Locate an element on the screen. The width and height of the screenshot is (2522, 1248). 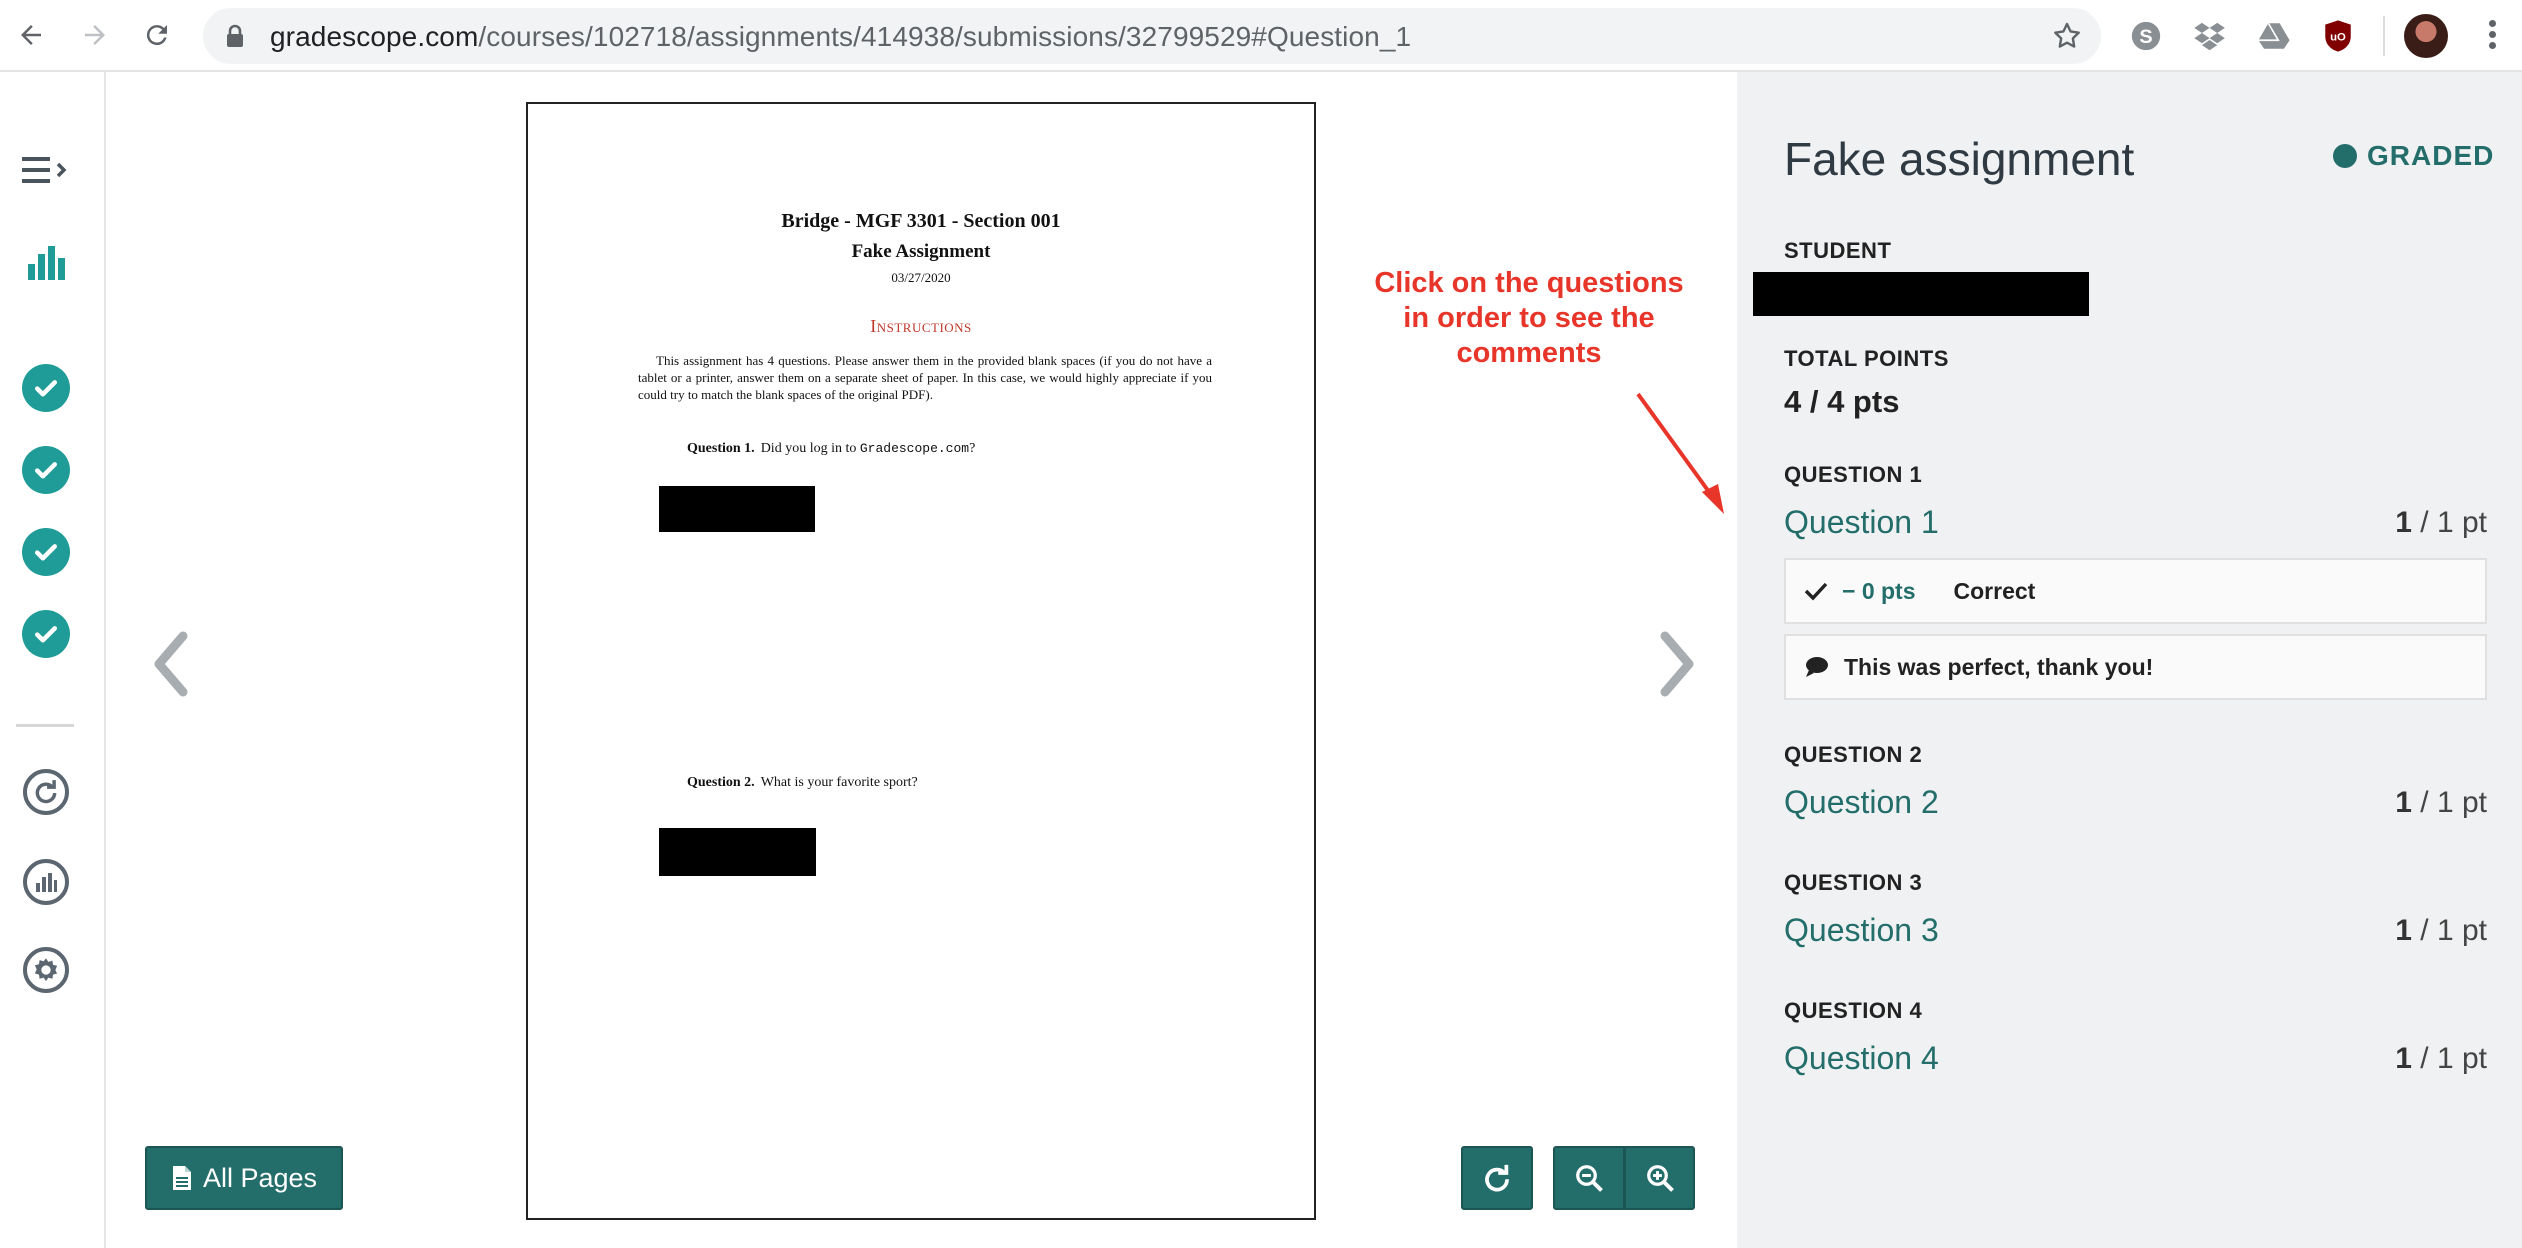
comment-text: This was perfect, thank you! is located at coordinates (1999, 666).